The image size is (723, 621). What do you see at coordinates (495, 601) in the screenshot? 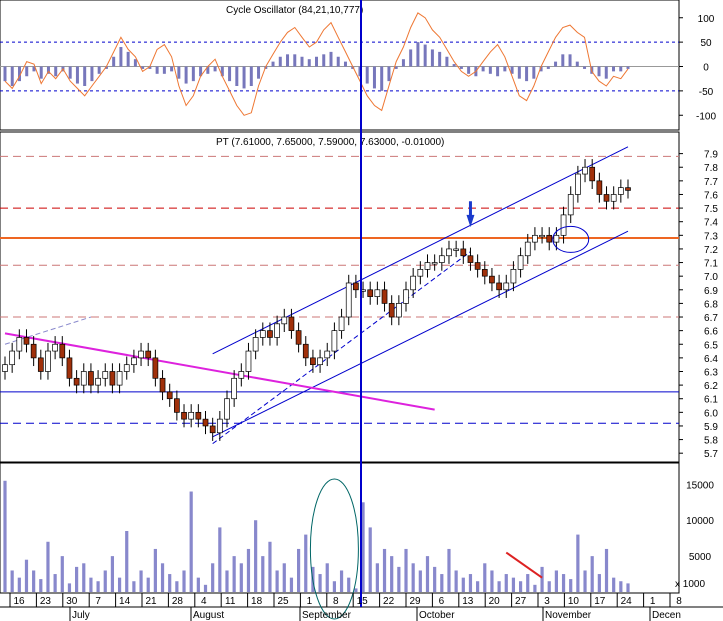
I see `day-tick-label: 20` at bounding box center [495, 601].